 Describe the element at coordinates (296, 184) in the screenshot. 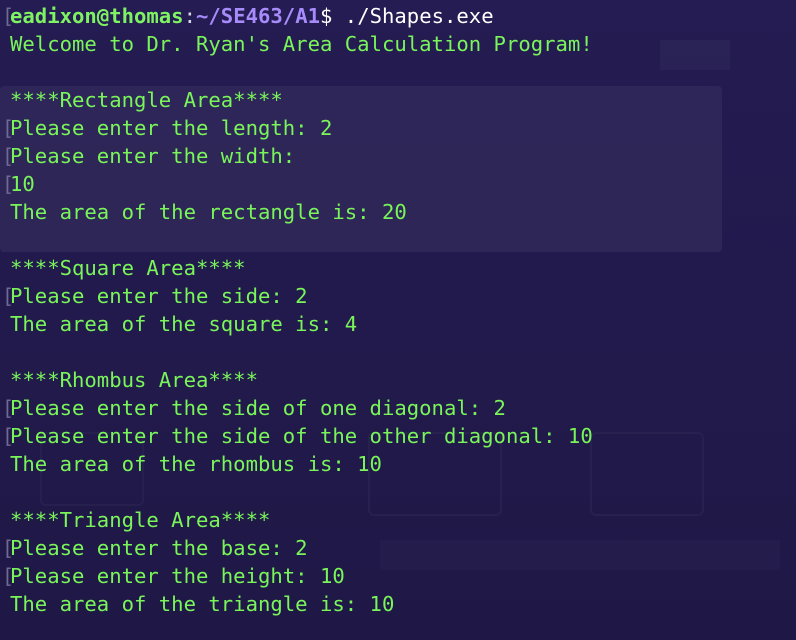

I see `input-line: [10` at that location.